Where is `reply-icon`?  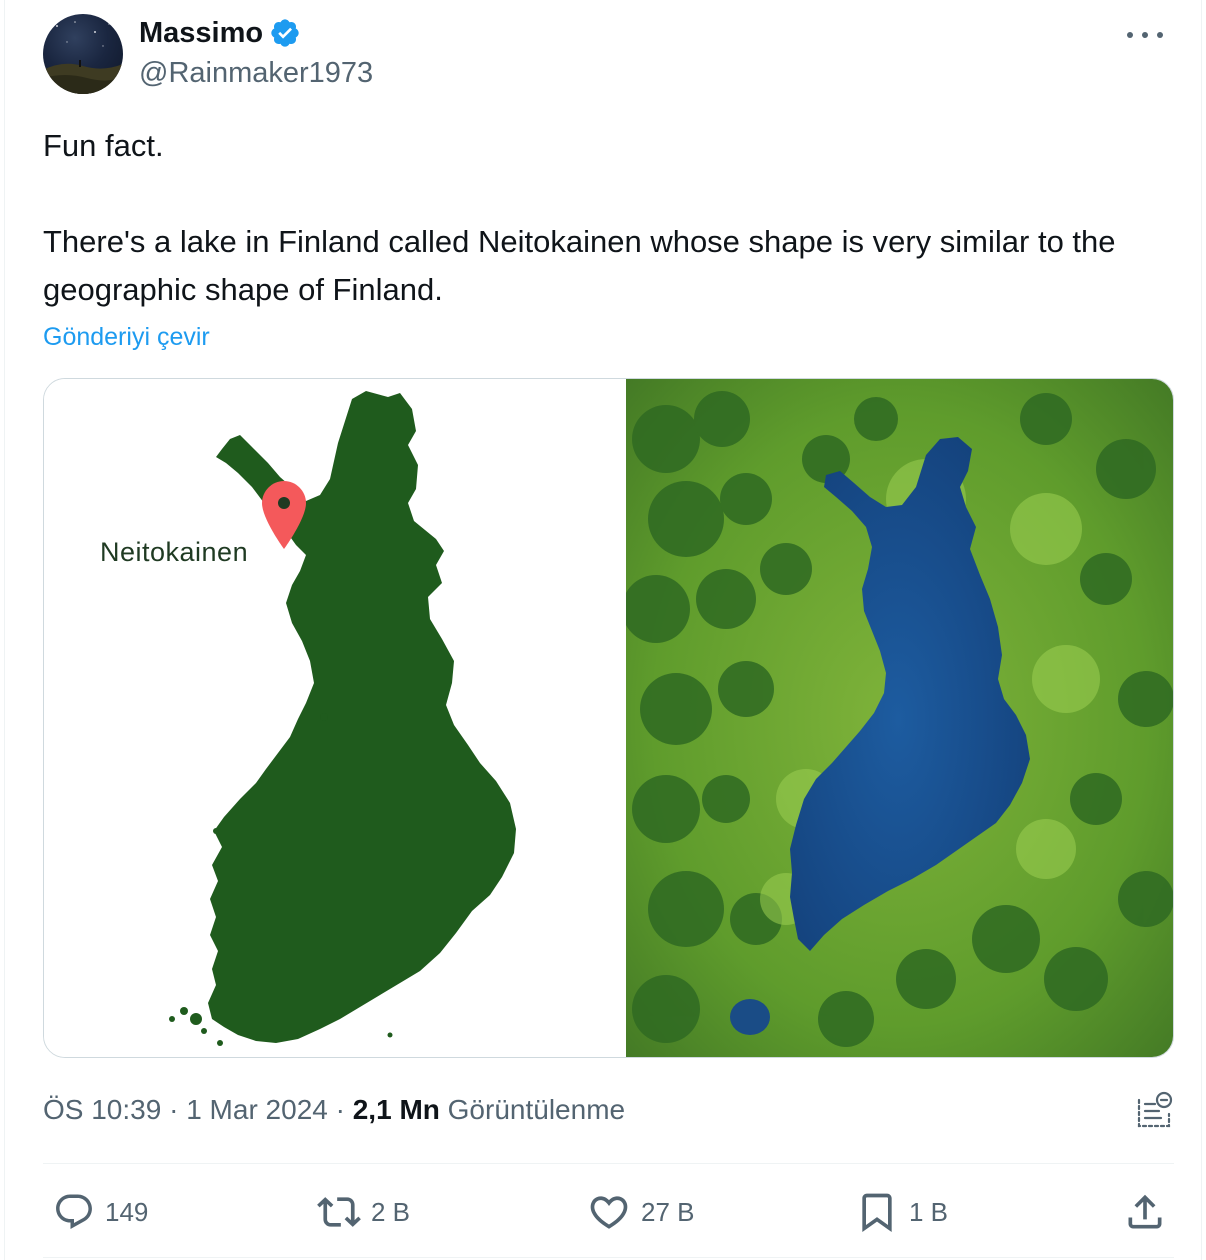
reply-icon is located at coordinates (74, 1211).